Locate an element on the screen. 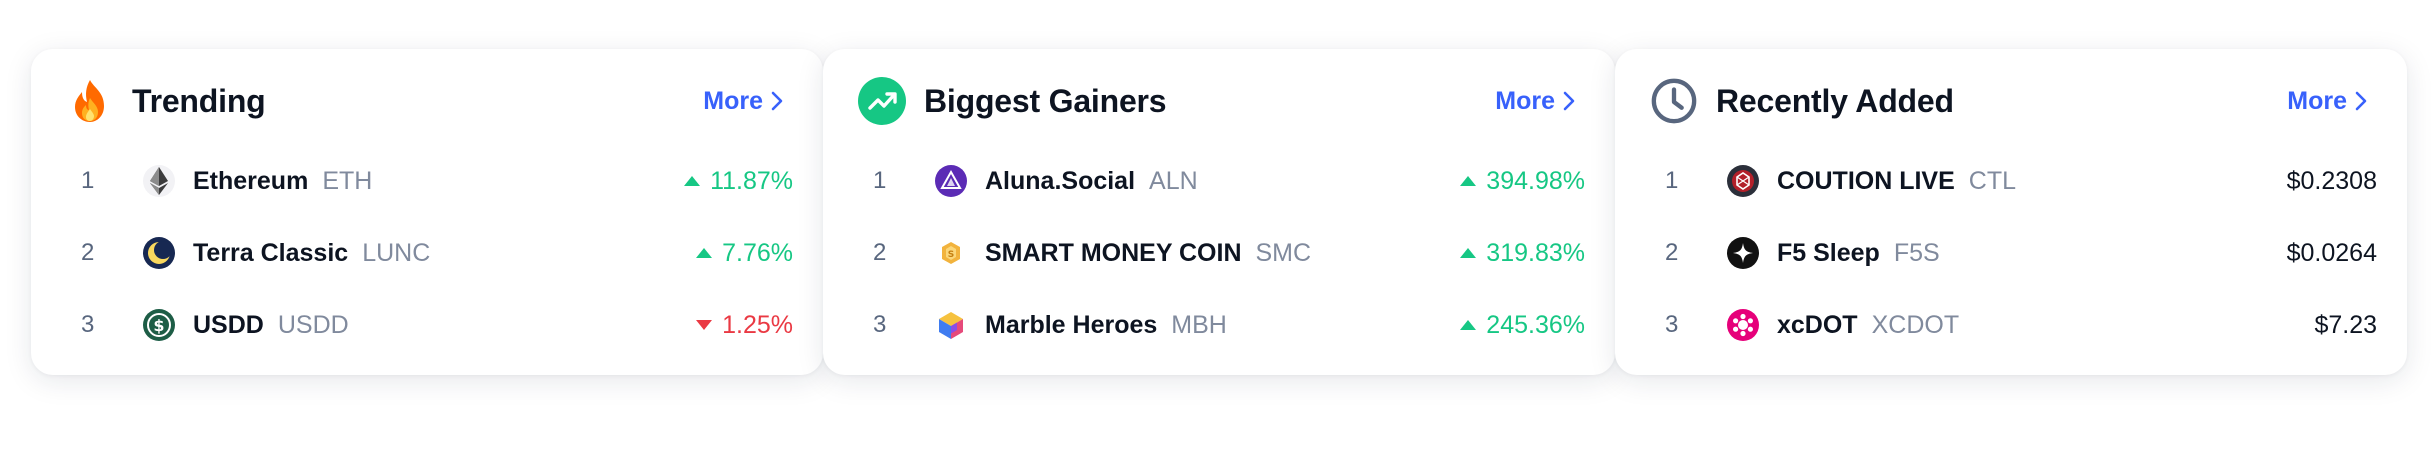  list-item: 3 Marble Heroes MBH 245.36% is located at coordinates (1219, 325).